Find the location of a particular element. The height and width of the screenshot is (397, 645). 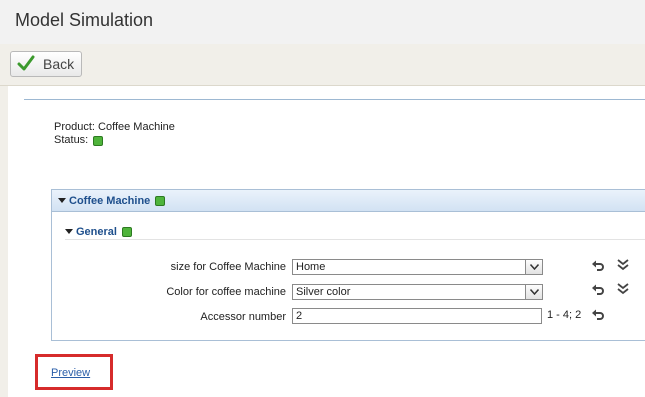

field-label-color: Color for coffee machine is located at coordinates (226, 292).